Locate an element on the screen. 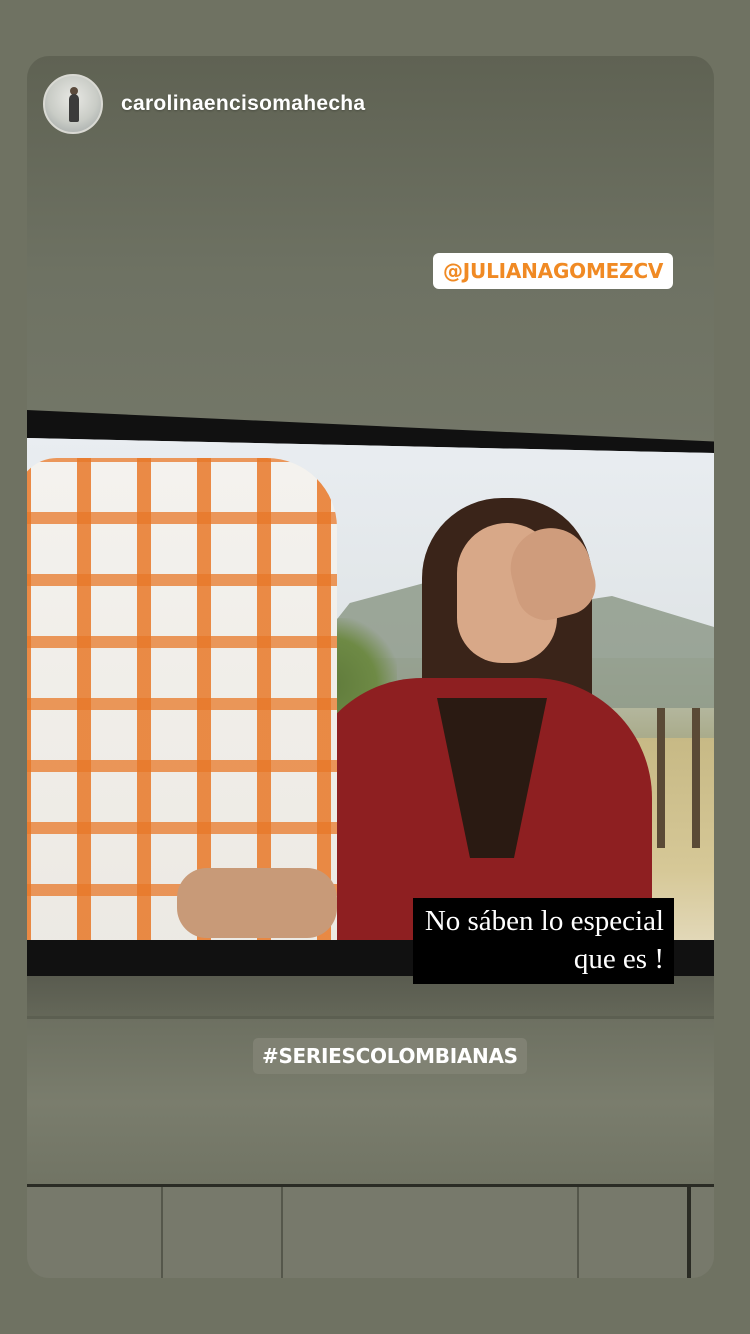 Image resolution: width=750 pixels, height=1334 pixels. story-header: carolinaencisomahecha is located at coordinates (204, 104).